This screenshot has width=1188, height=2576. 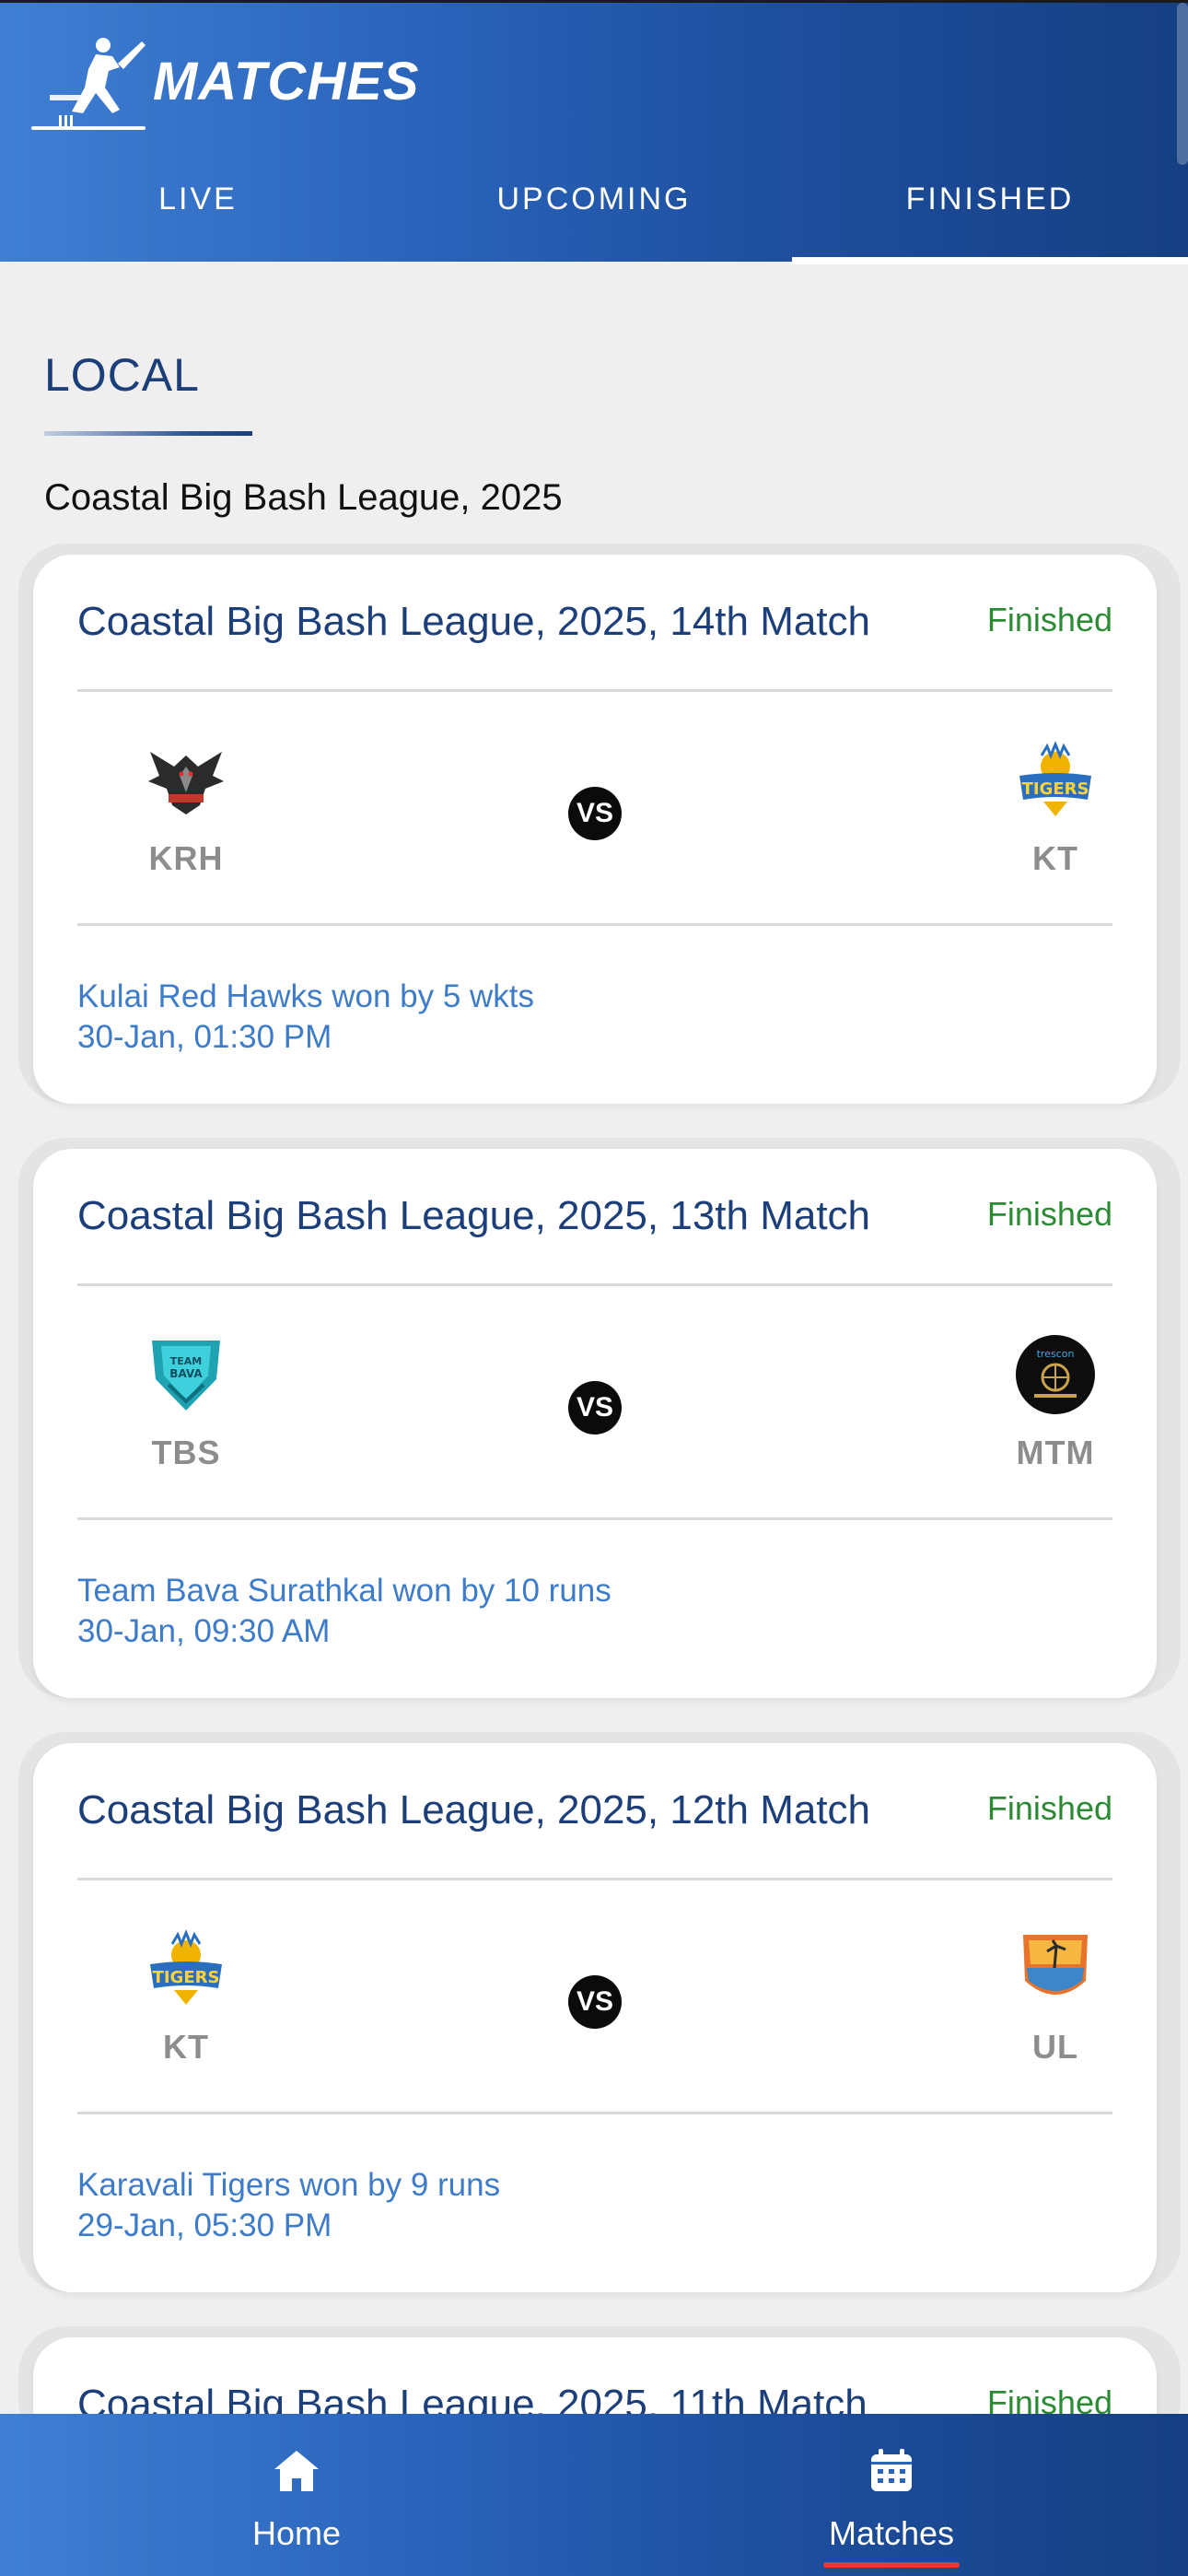 I want to click on team-home: TEAM BAVA TBS, so click(x=186, y=1403).